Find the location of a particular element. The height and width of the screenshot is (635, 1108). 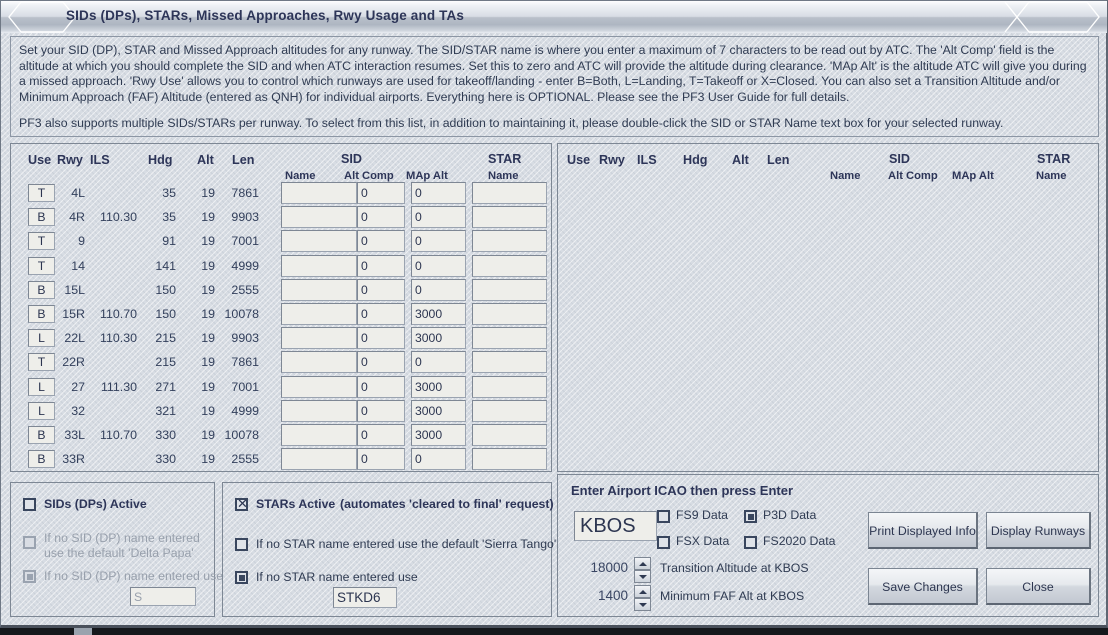

fs2020-data-label: FS2020 Data is located at coordinates (799, 541).